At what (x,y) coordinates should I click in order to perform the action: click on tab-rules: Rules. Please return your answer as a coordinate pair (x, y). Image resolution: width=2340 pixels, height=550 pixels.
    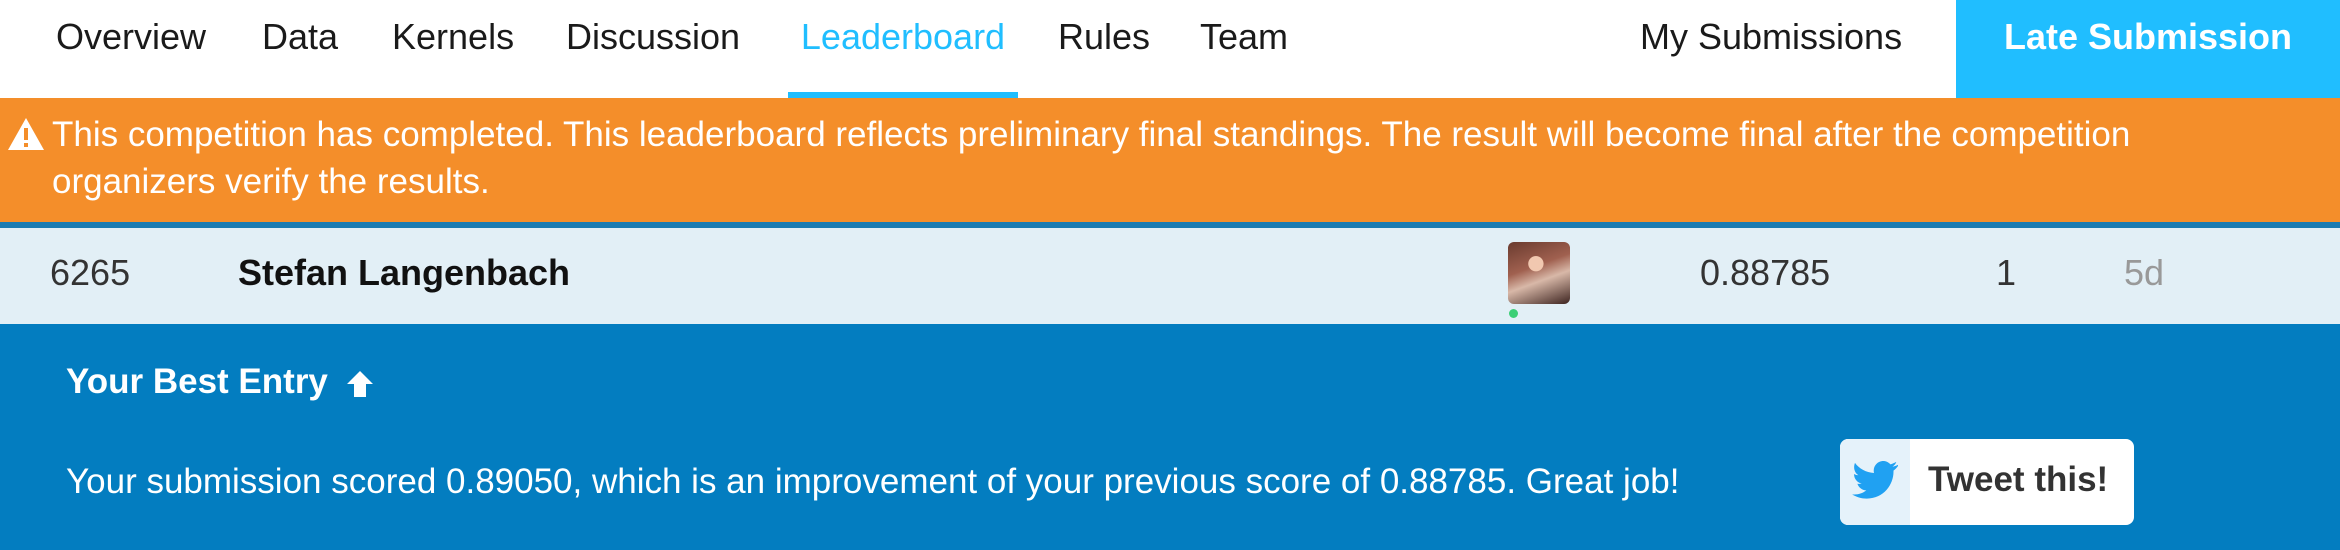
    Looking at the image, I should click on (1104, 49).